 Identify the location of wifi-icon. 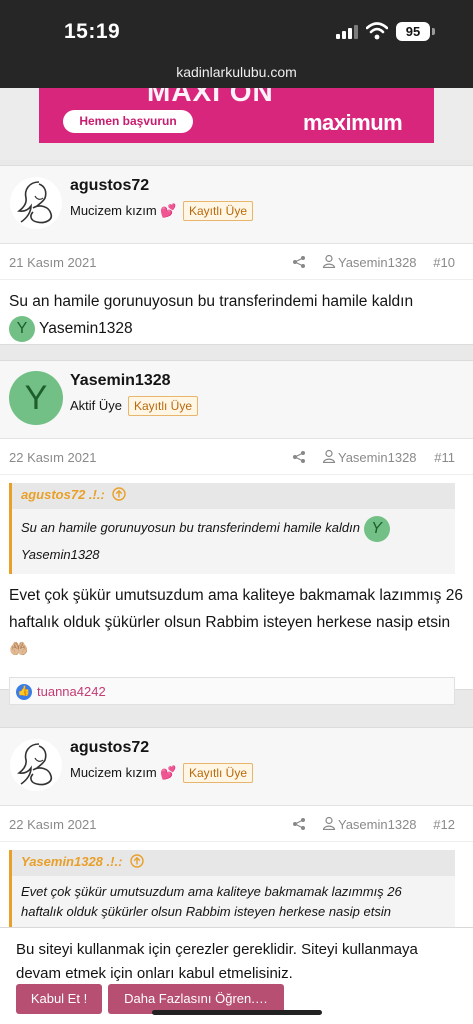
(377, 31).